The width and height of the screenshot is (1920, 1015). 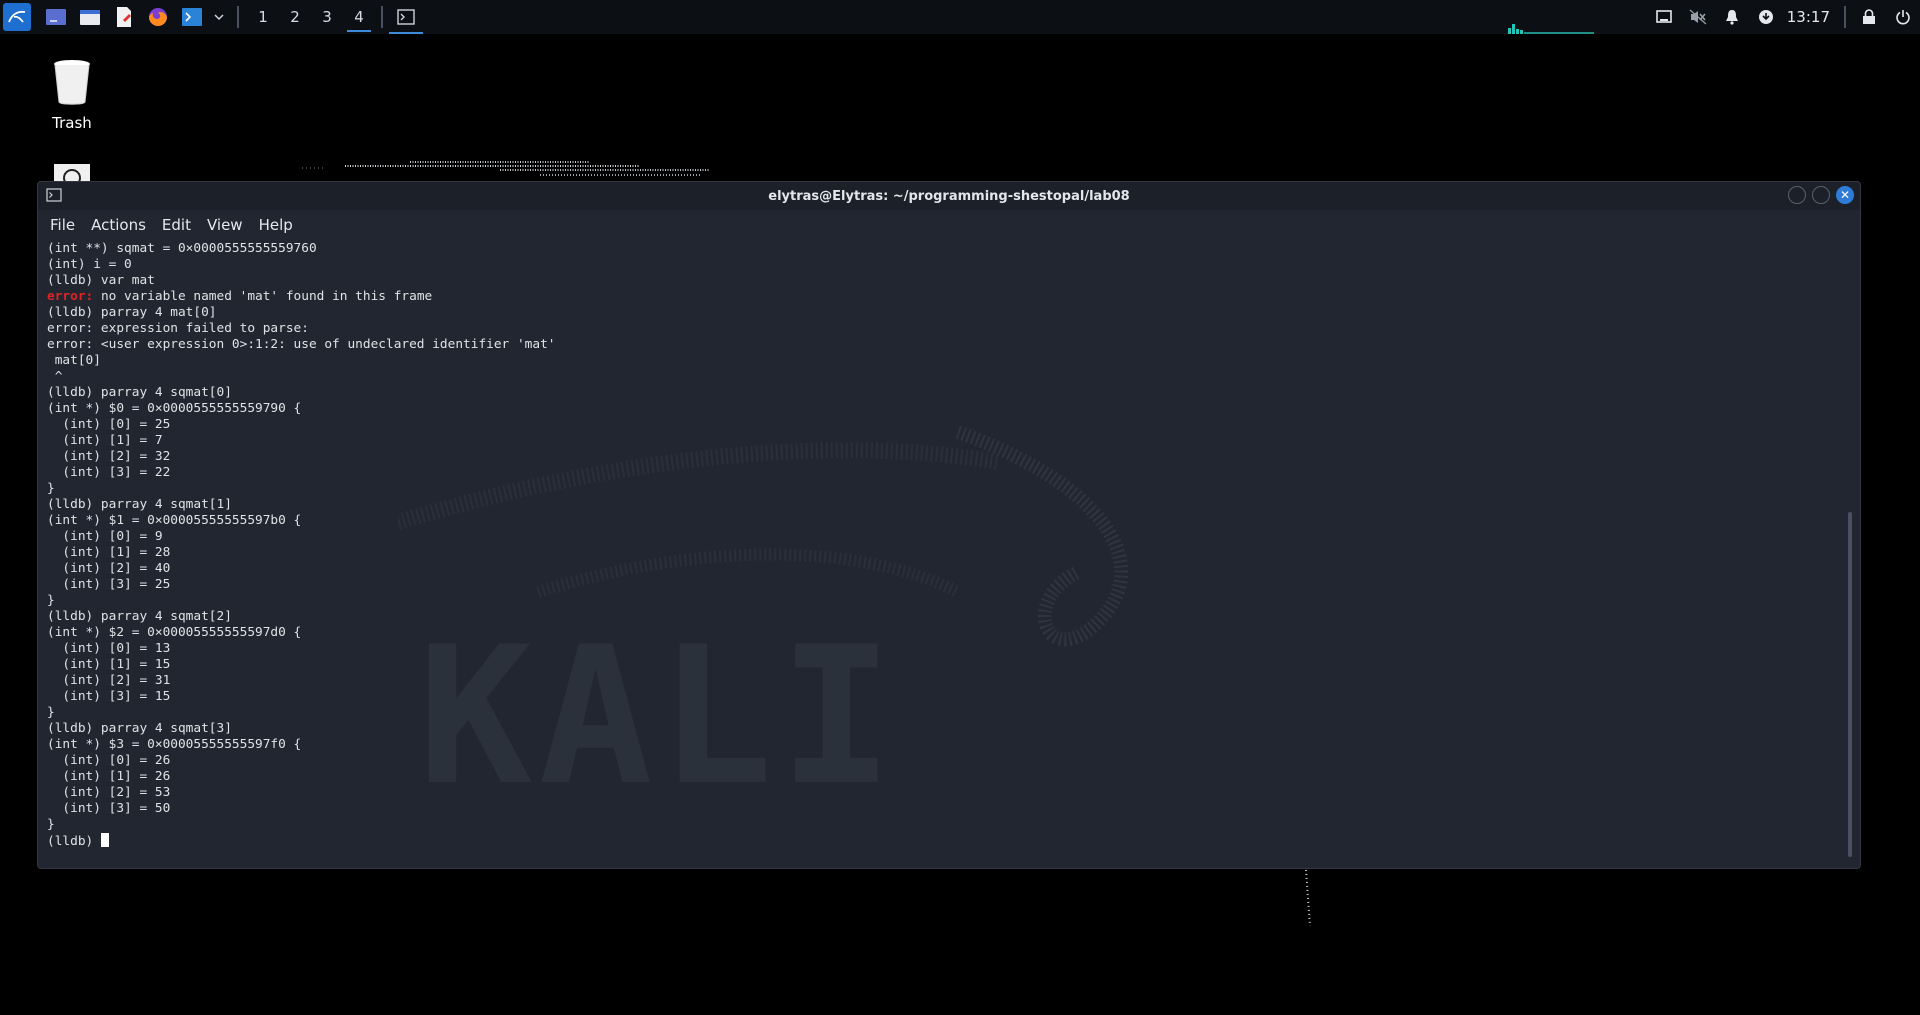 I want to click on terminal-line: (int) [2] = 31, so click(x=109, y=680).